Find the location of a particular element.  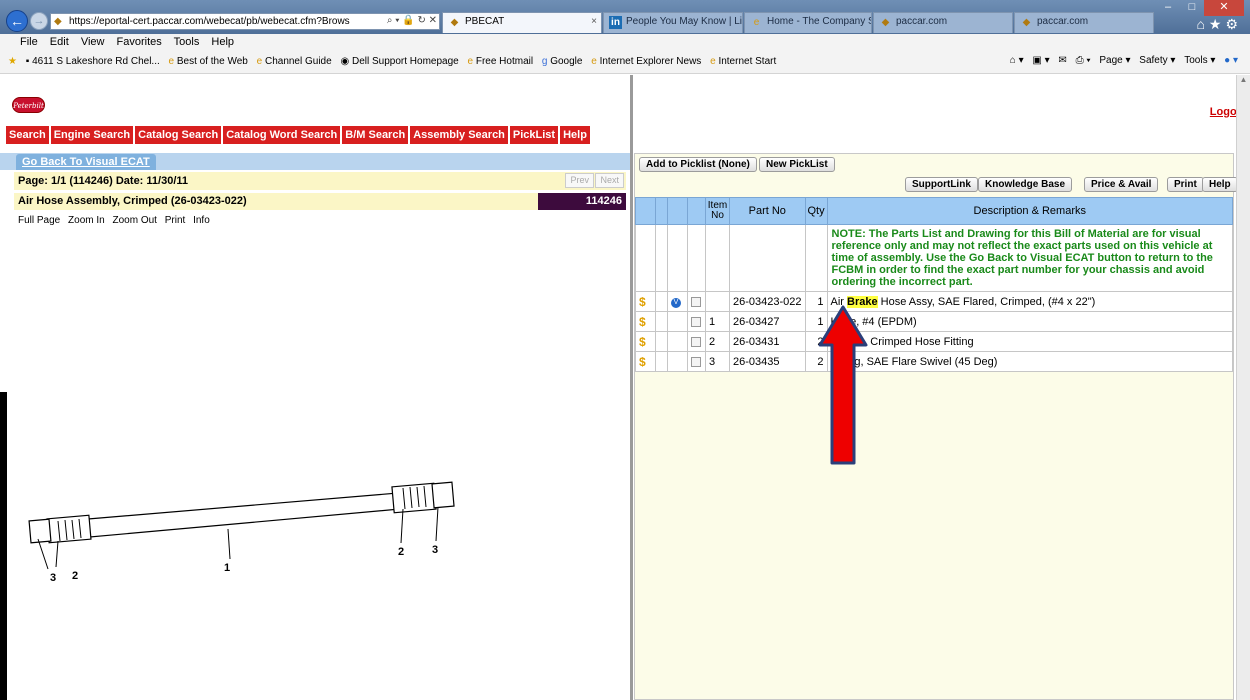

new-picklist-button: New PickList is located at coordinates (797, 164).